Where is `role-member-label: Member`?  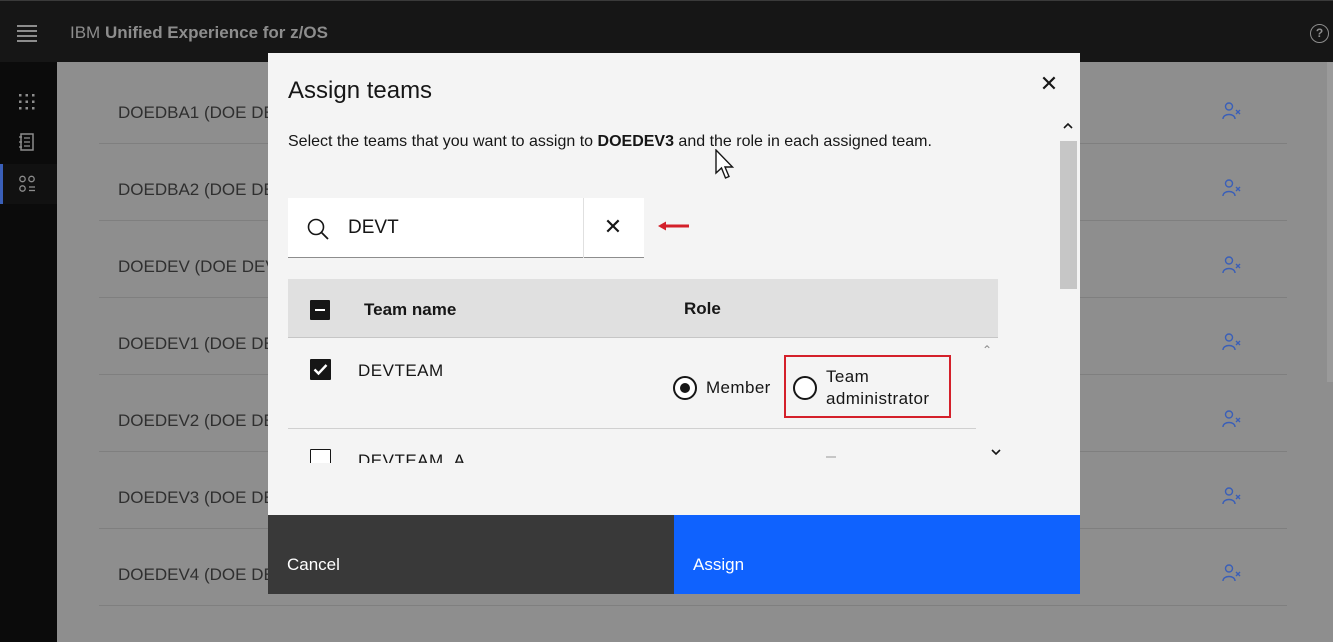
role-member-label: Member is located at coordinates (738, 387).